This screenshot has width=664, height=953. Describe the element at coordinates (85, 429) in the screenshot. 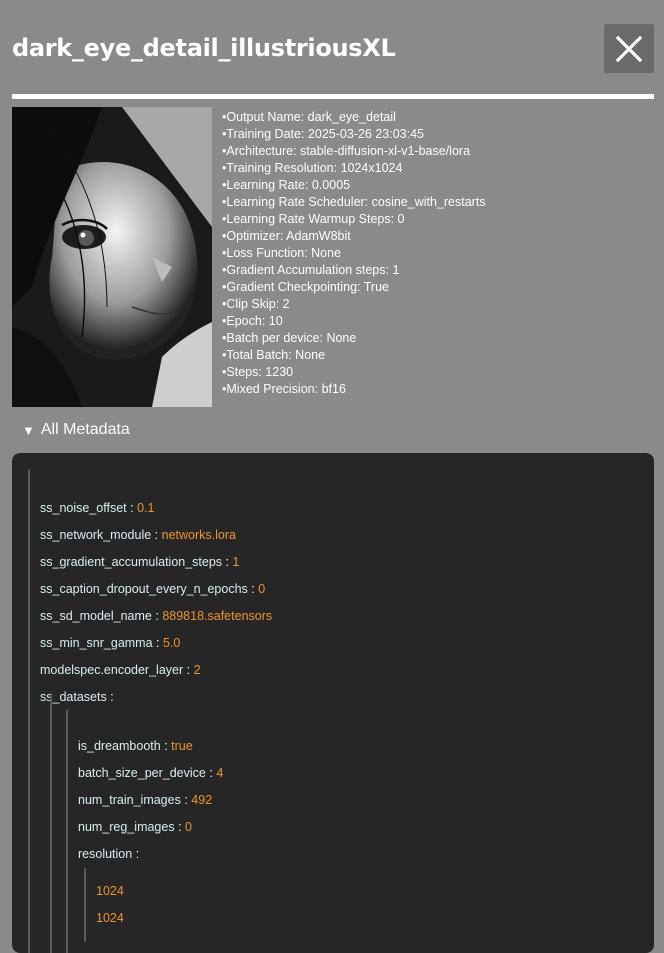

I see `all-metadata-label: All Metadata` at that location.